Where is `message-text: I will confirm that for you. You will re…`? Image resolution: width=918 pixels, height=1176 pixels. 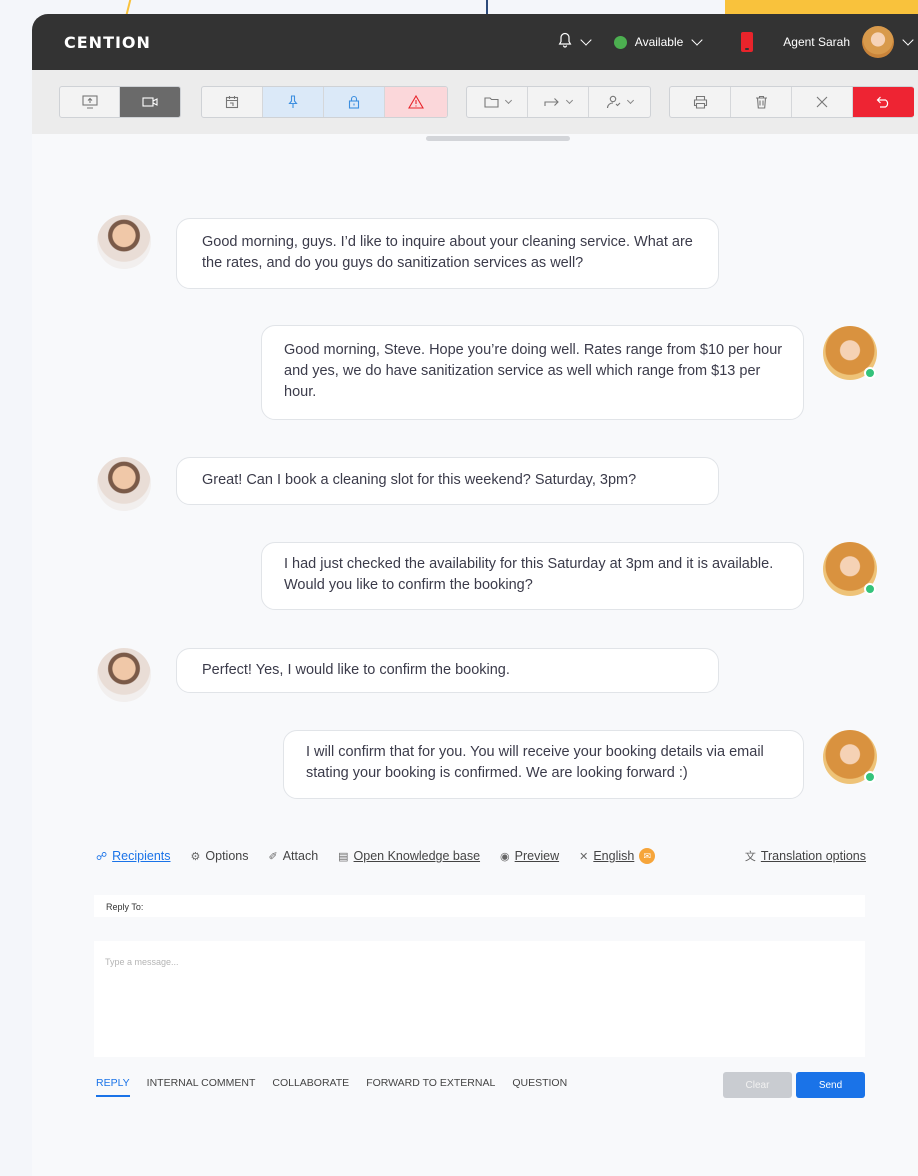
message-text: I will confirm that for you. You will re… is located at coordinates (535, 762).